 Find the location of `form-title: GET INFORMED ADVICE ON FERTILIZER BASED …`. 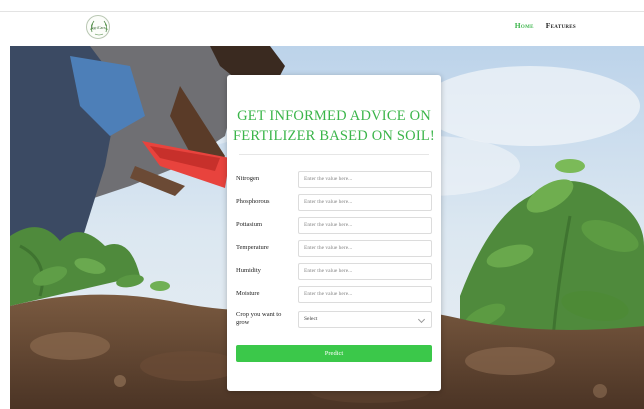

form-title: GET INFORMED ADVICE ON FERTILIZER BASED … is located at coordinates (334, 126).